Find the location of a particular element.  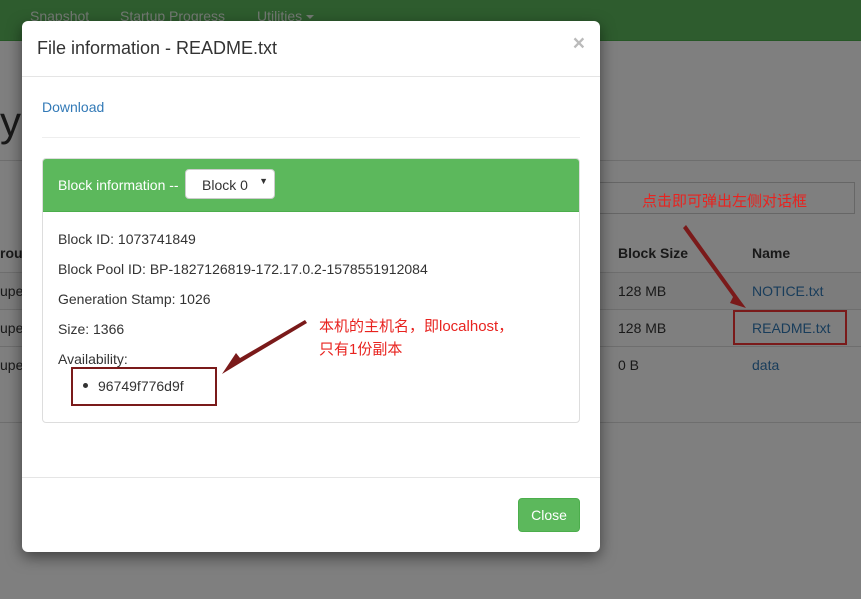

annotation-box-host is located at coordinates (144, 386).